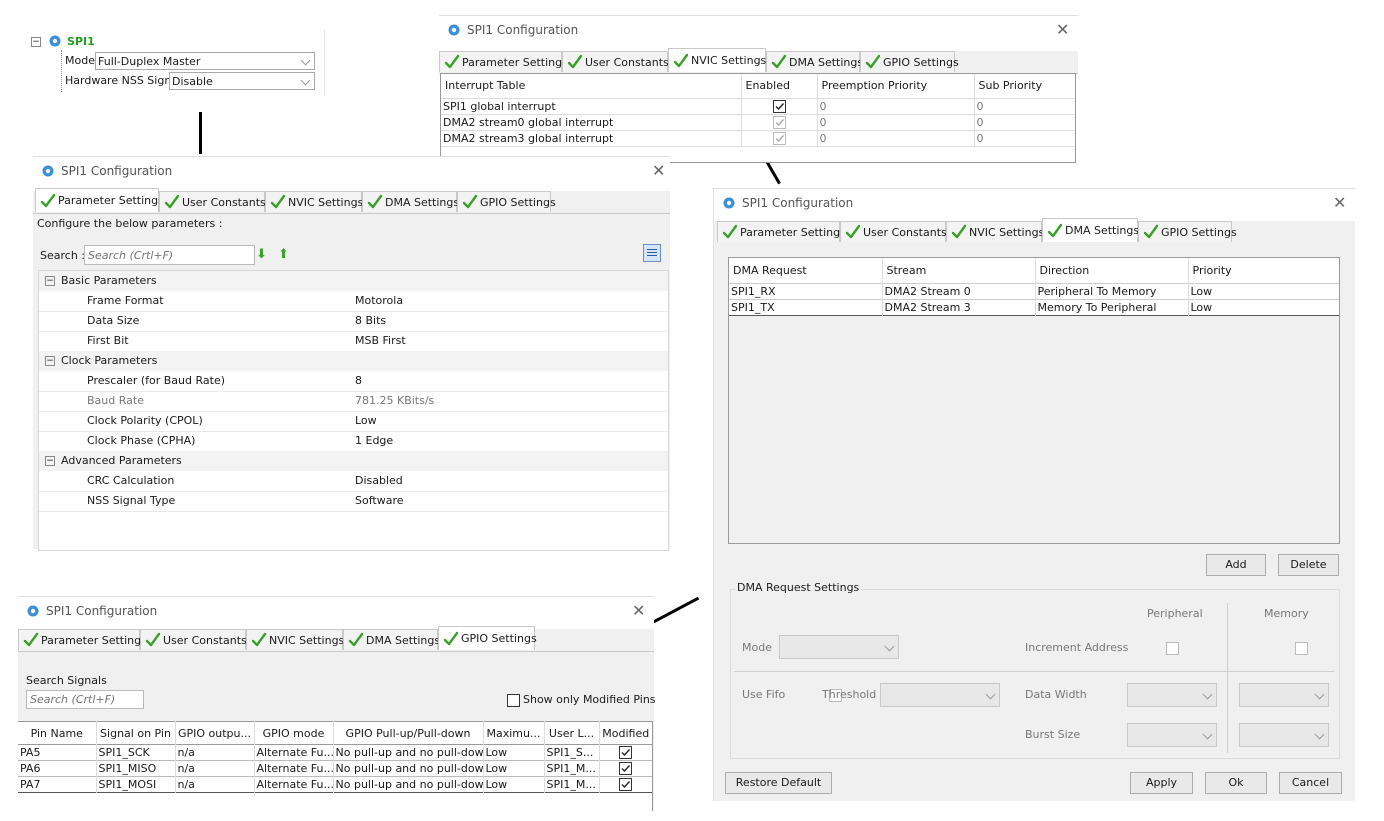 The image size is (1384, 821). I want to click on cancel-button: Cancel, so click(1310, 783).